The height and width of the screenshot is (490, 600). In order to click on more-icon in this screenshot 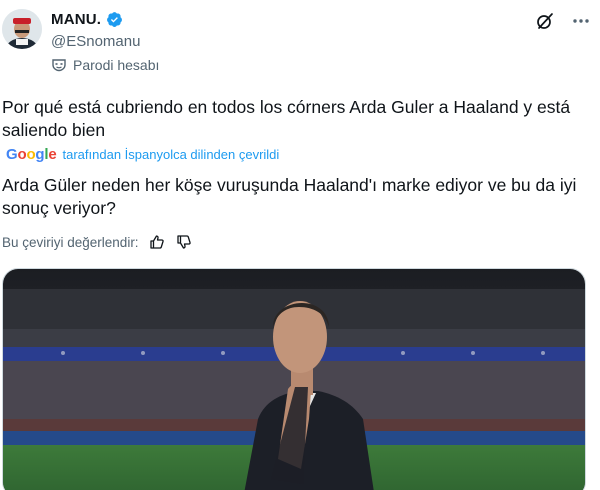, I will do `click(581, 21)`.